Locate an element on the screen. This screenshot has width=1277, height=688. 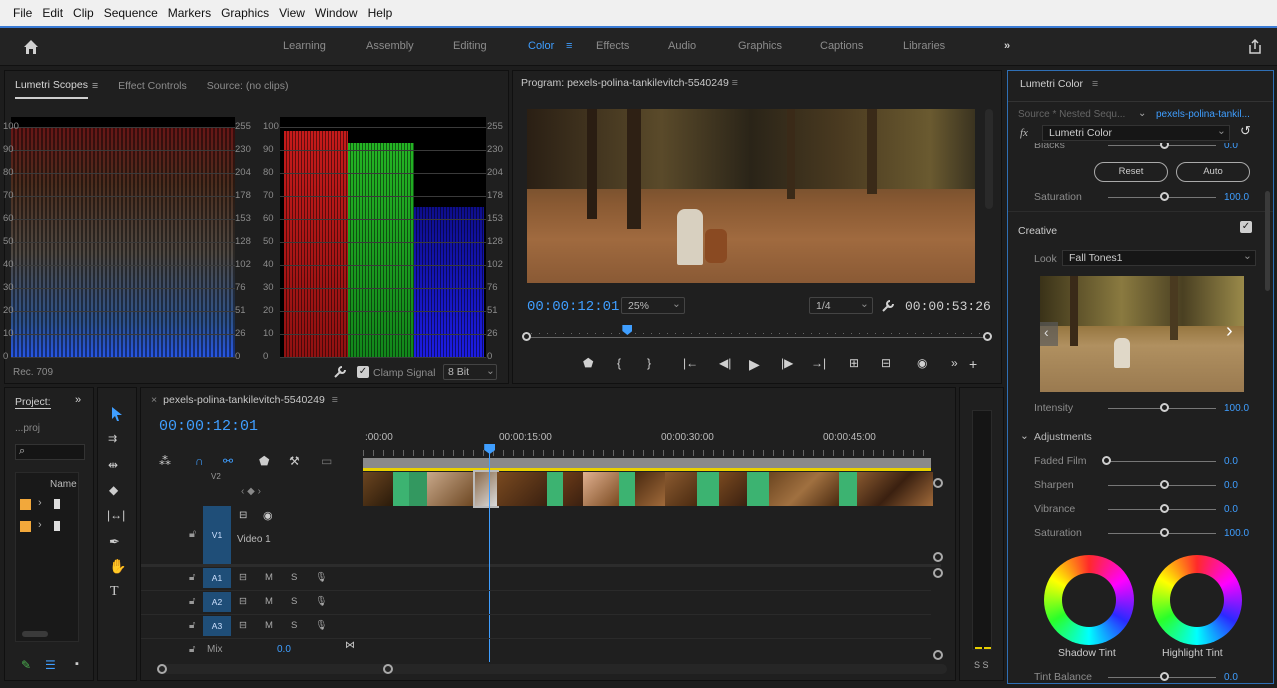
home-icon is located at coordinates (31, 47).